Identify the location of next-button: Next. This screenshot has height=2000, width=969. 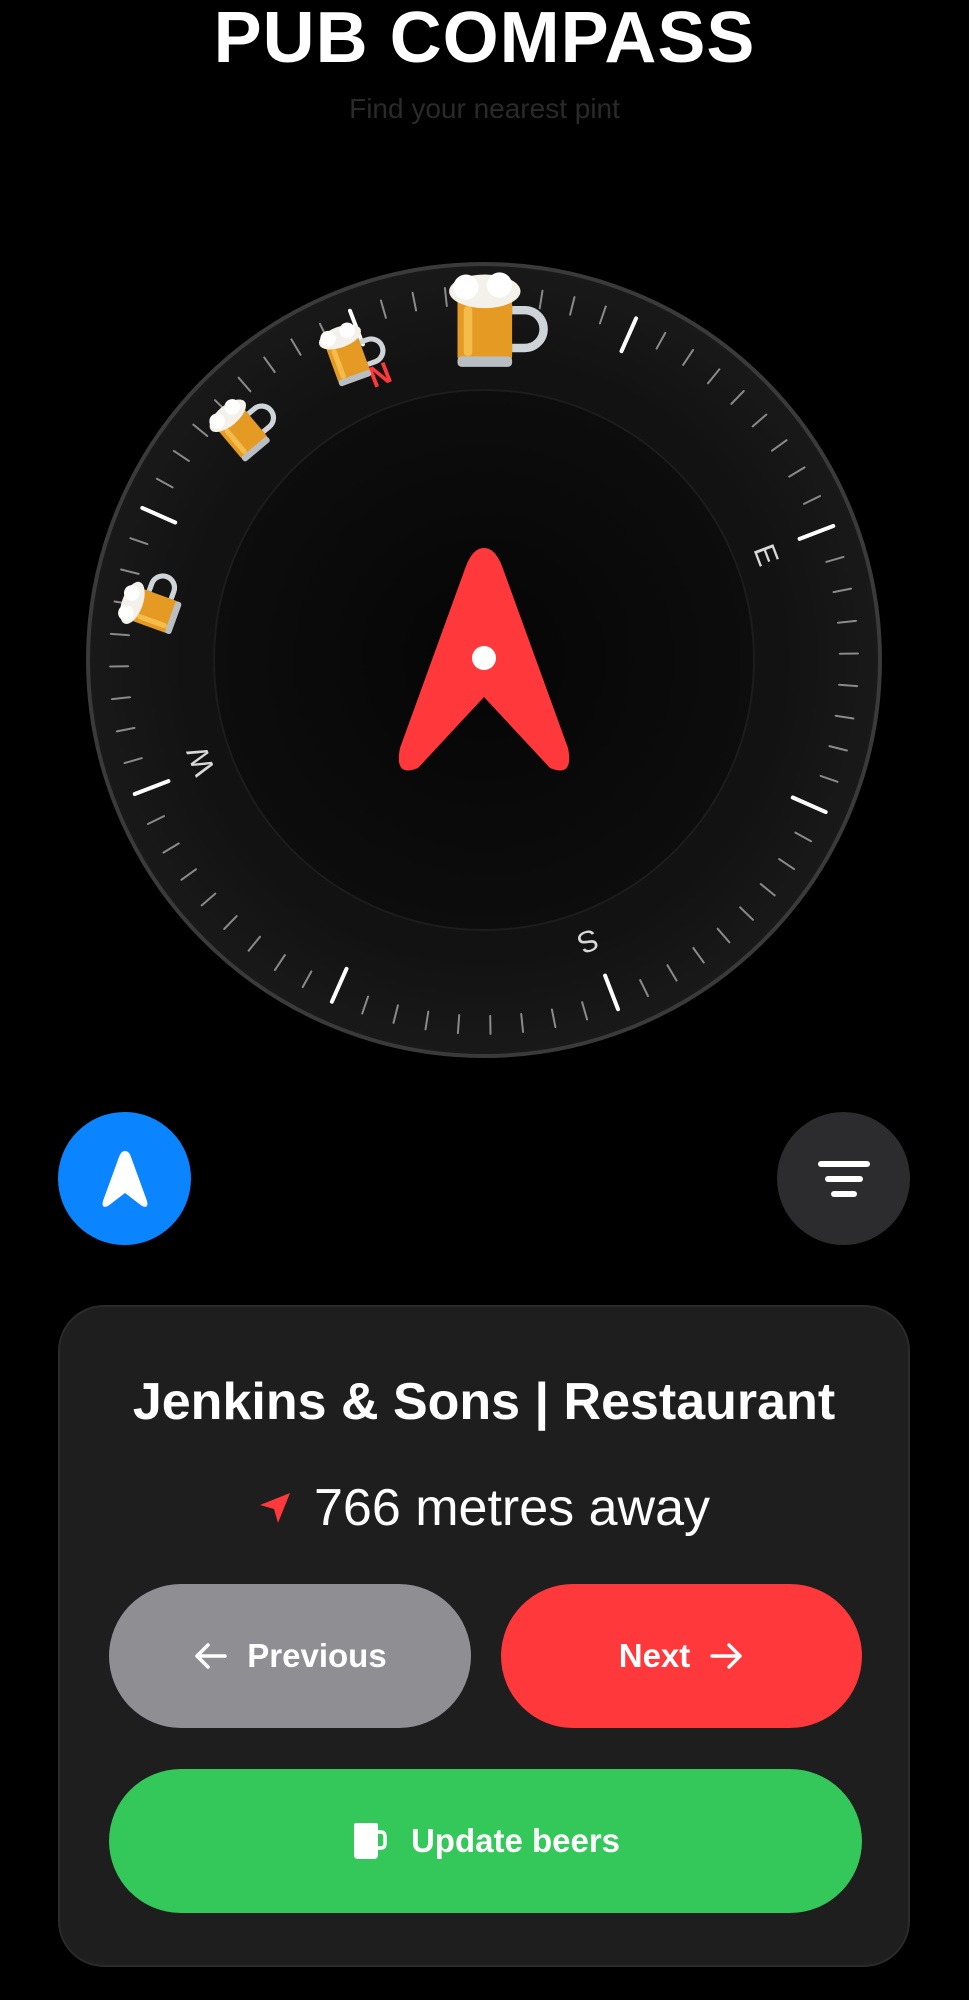
(681, 1656).